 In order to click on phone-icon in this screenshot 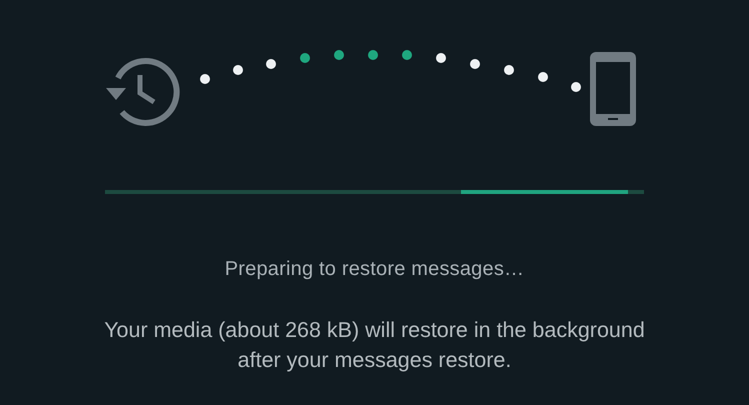, I will do `click(613, 89)`.